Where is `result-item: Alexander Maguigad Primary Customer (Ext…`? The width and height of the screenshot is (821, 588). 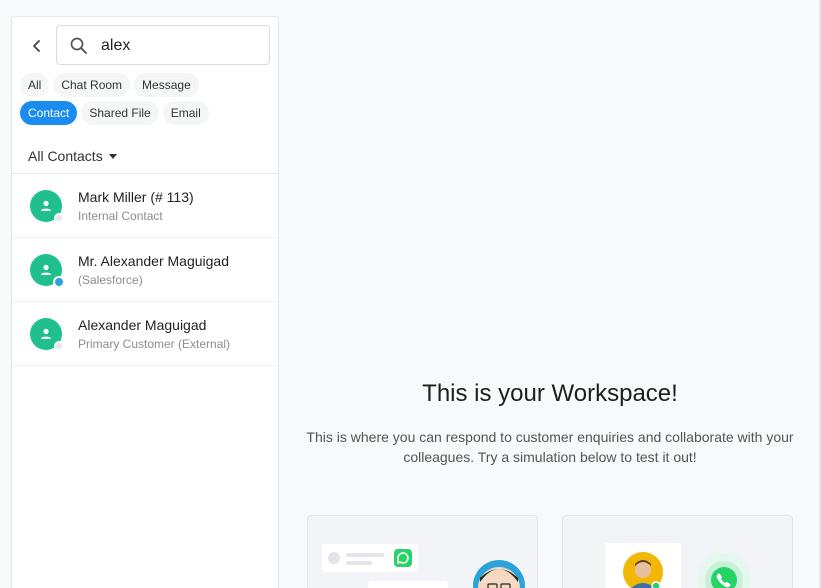 result-item: Alexander Maguigad Primary Customer (Ext… is located at coordinates (145, 334).